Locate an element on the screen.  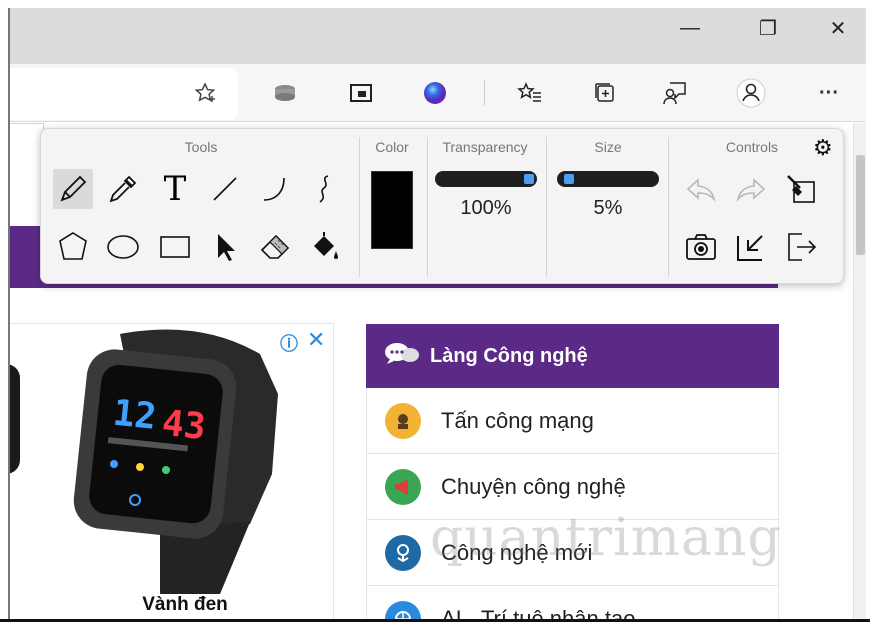
minimize-panel-icon is located at coordinates (751, 247).